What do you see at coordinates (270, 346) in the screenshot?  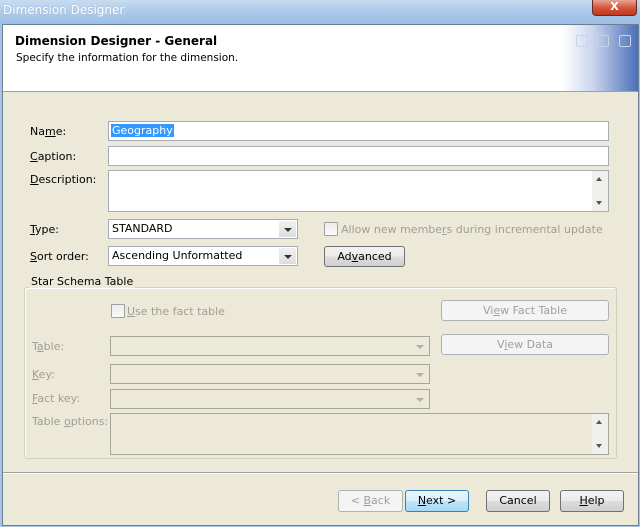 I see `table-select` at bounding box center [270, 346].